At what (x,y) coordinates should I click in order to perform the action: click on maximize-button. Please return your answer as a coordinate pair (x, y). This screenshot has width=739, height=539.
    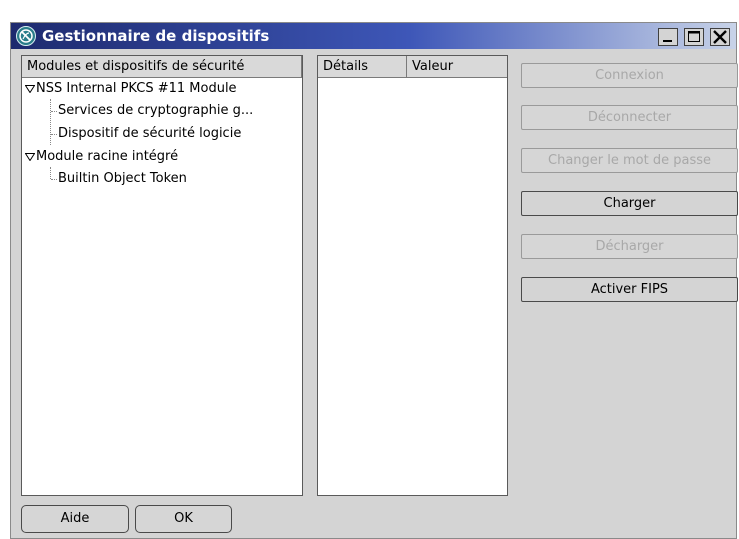
    Looking at the image, I should click on (694, 37).